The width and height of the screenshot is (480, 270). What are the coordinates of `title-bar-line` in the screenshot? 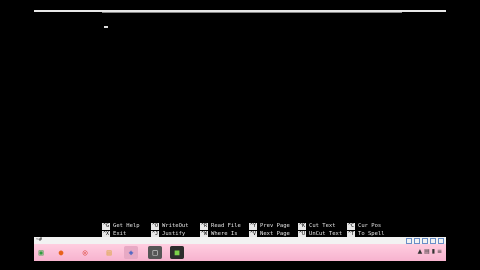 It's located at (252, 12).